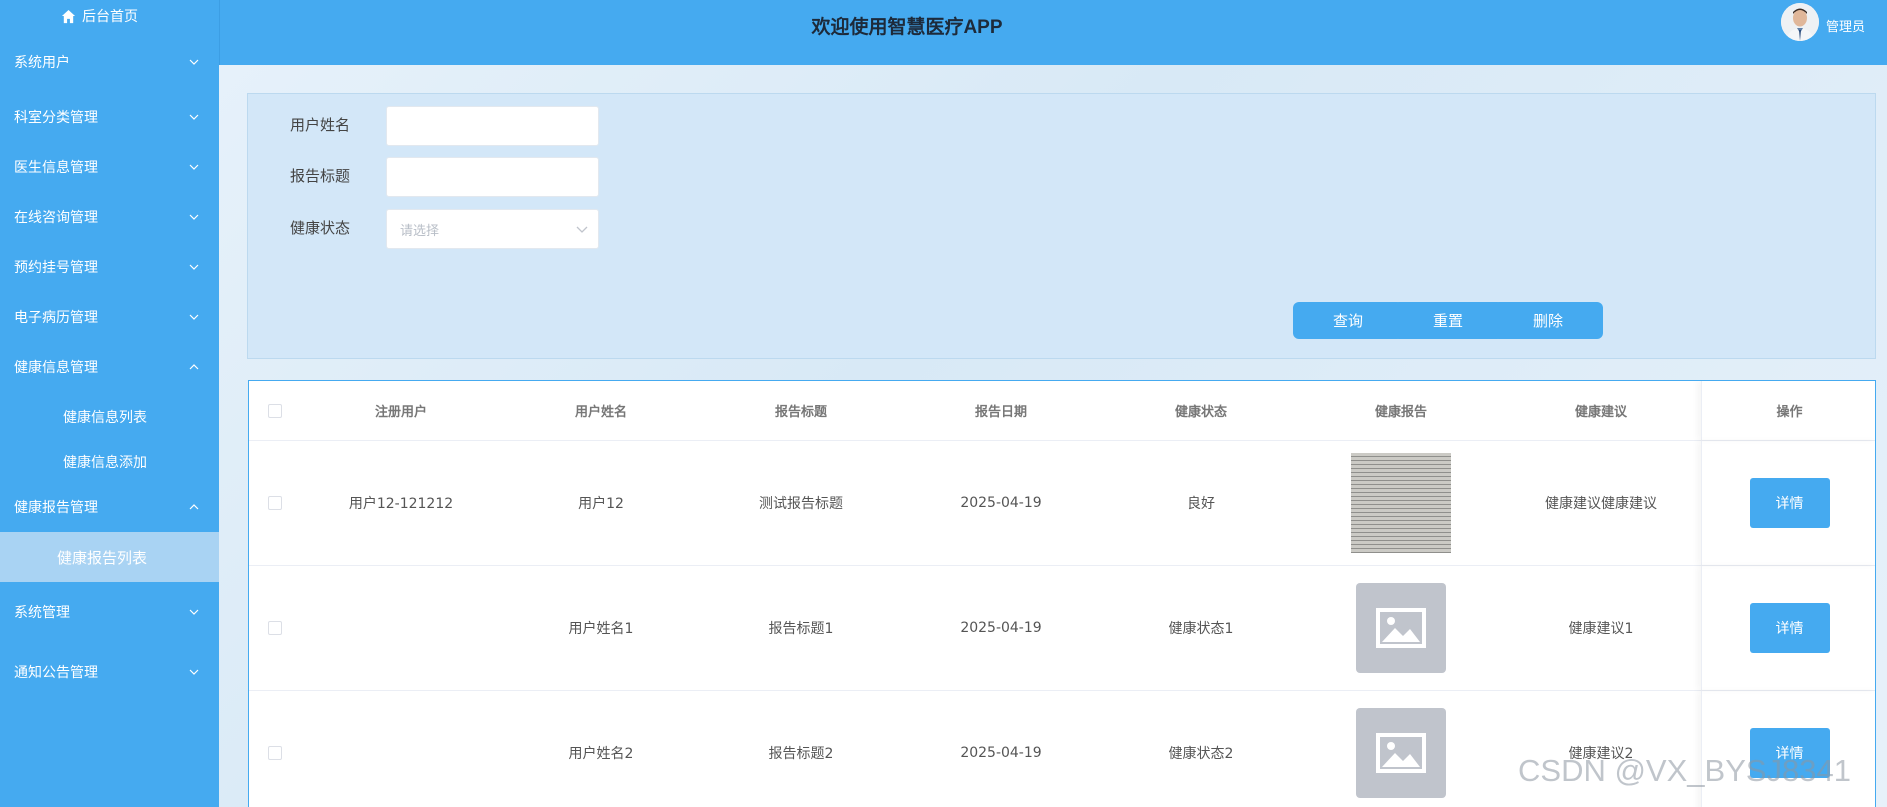 The width and height of the screenshot is (1887, 807). I want to click on sidebar-item-health-info: 健康信息管理, so click(109, 367).